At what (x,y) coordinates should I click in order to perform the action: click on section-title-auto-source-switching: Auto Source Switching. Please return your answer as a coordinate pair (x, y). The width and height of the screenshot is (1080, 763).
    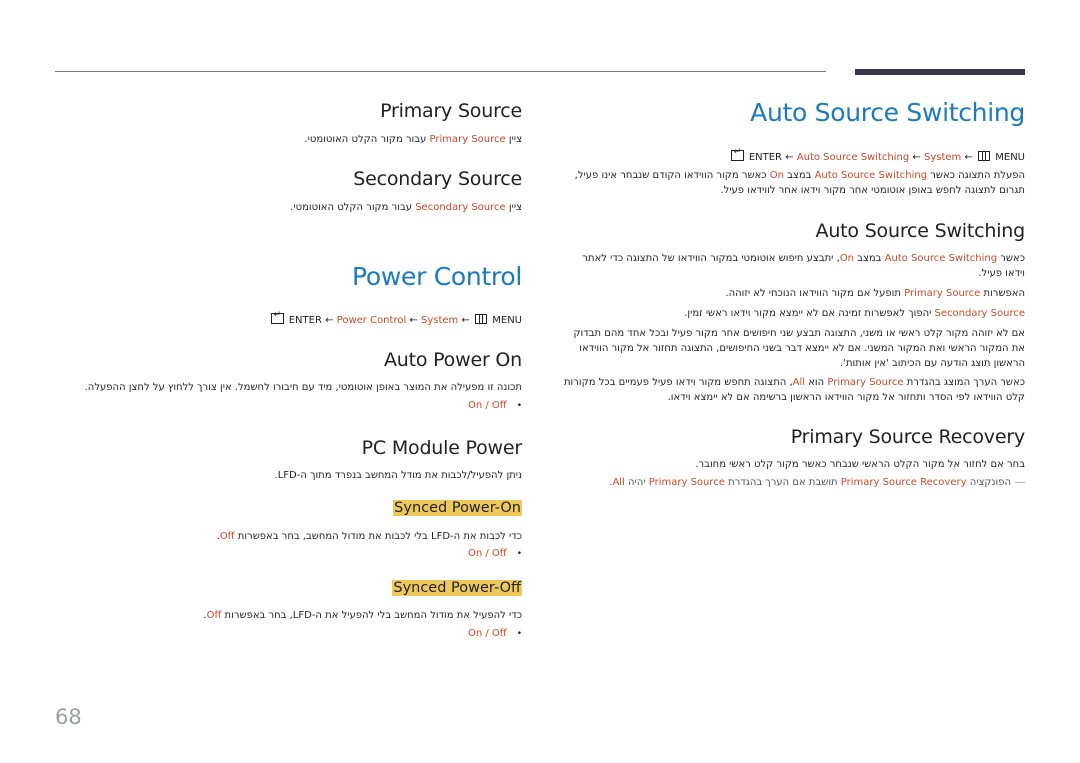
    Looking at the image, I should click on (887, 112).